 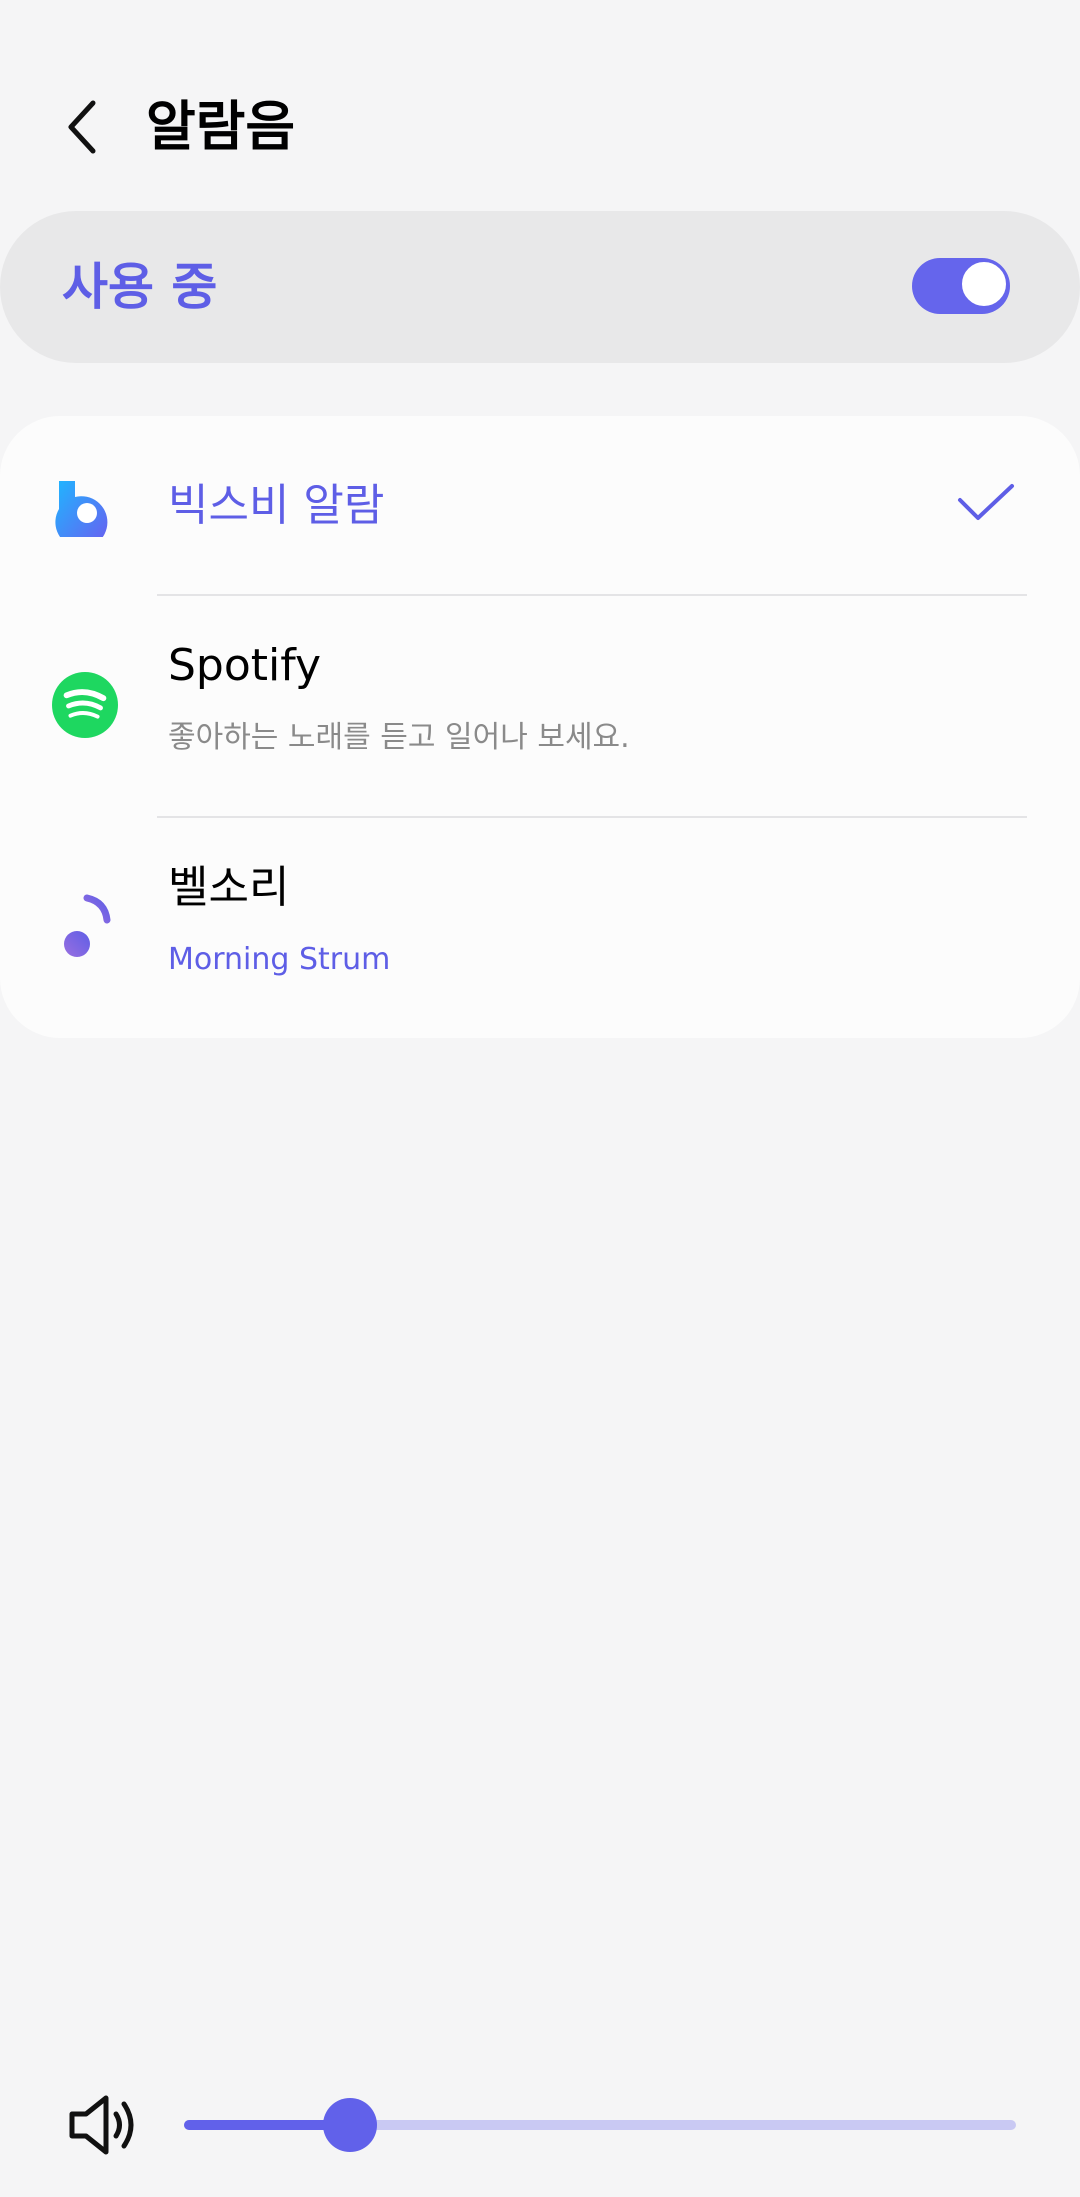 I want to click on back-button, so click(x=82, y=127).